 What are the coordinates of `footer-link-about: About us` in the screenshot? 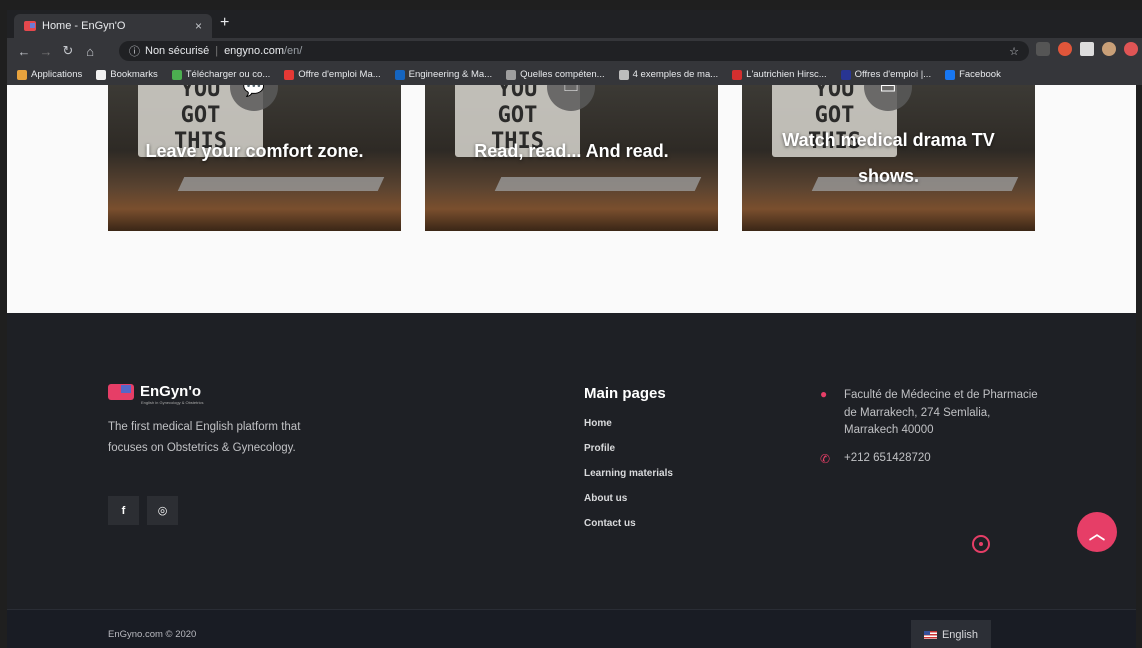 It's located at (628, 505).